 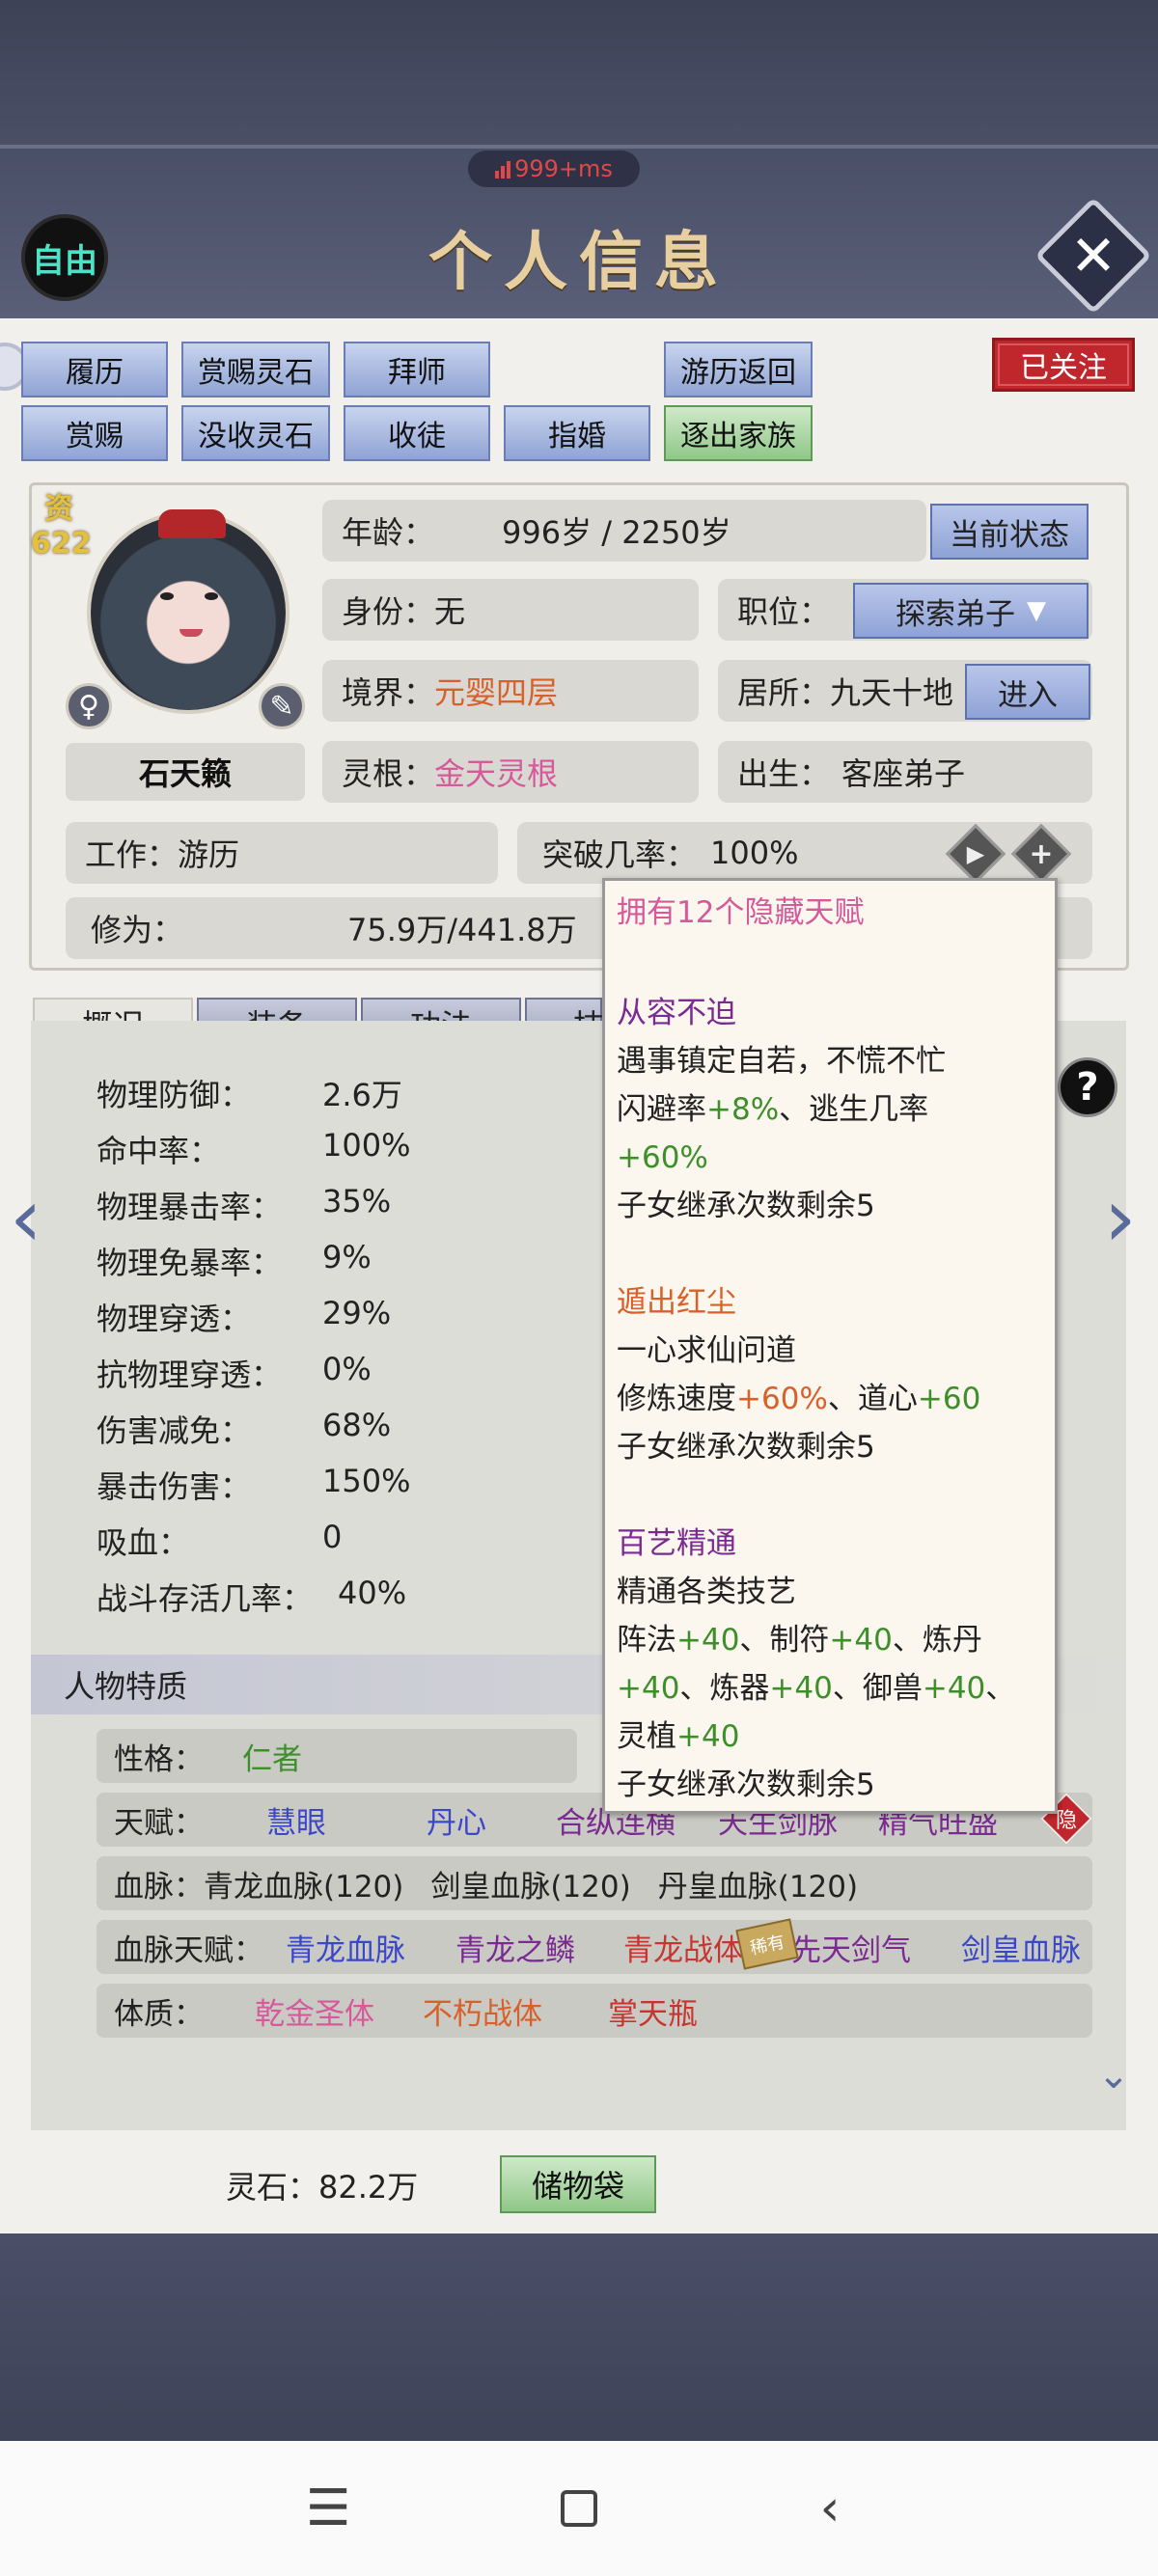 What do you see at coordinates (851, 1947) in the screenshot?
I see `blood-talent-item: 先天剑气` at bounding box center [851, 1947].